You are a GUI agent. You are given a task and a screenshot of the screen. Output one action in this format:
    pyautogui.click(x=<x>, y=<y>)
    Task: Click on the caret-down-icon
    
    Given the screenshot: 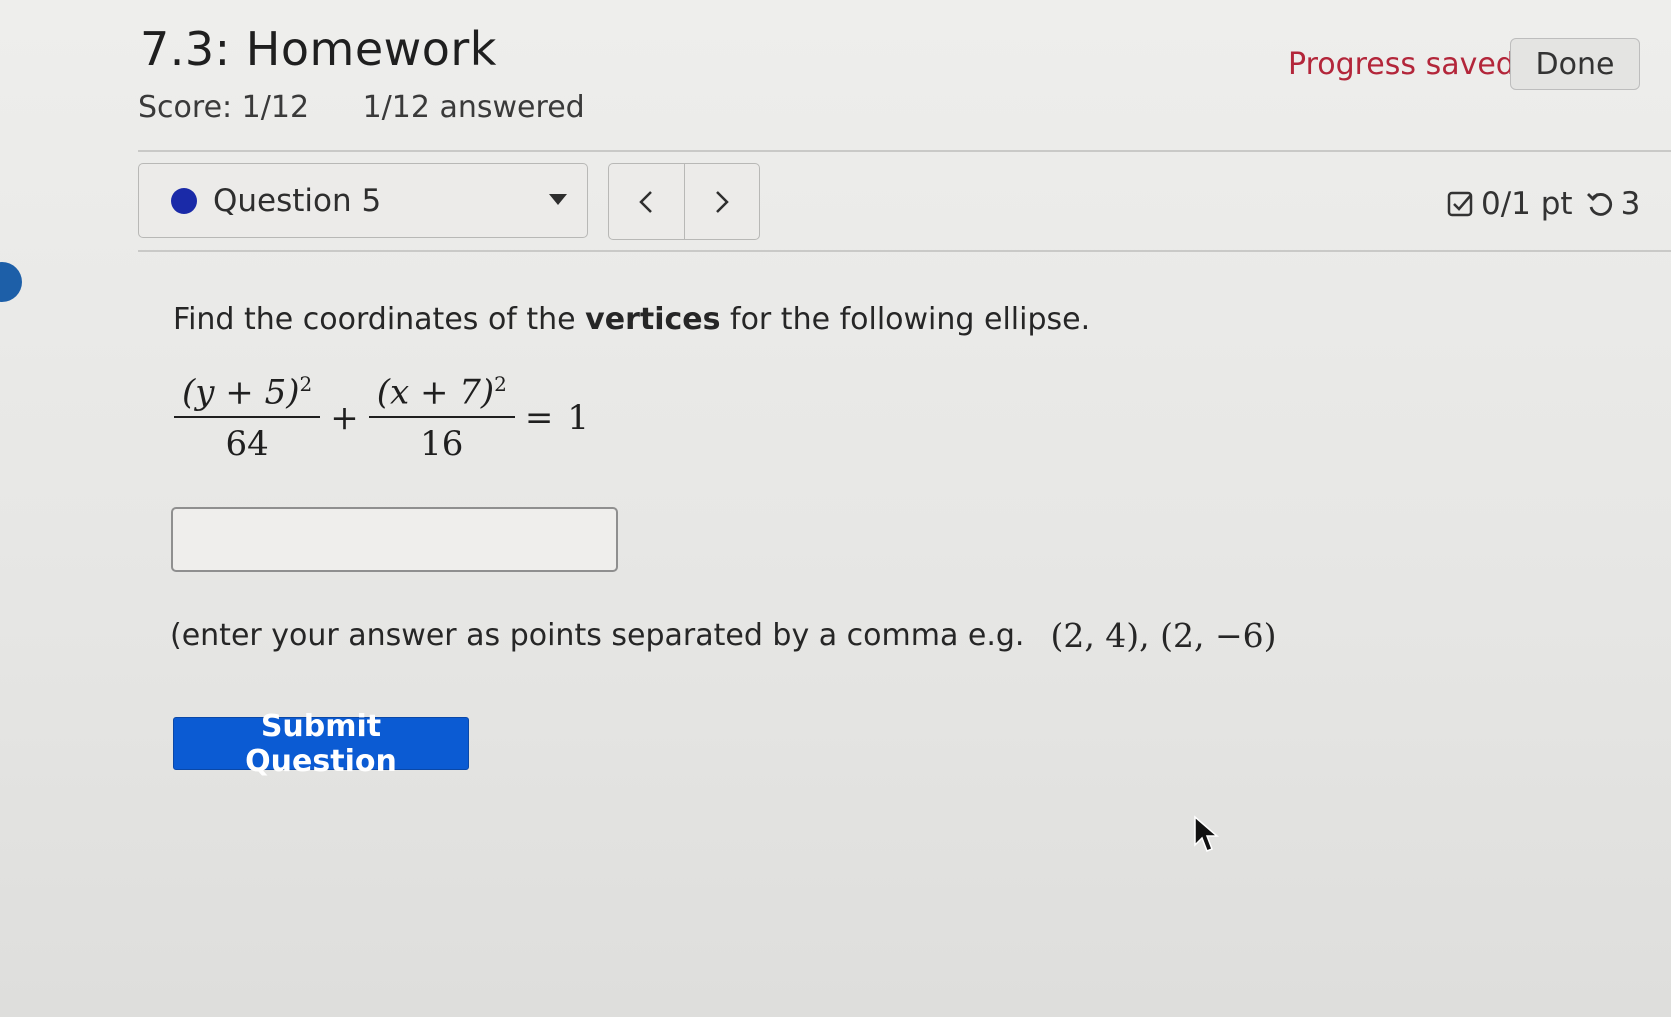 What is the action you would take?
    pyautogui.click(x=558, y=199)
    